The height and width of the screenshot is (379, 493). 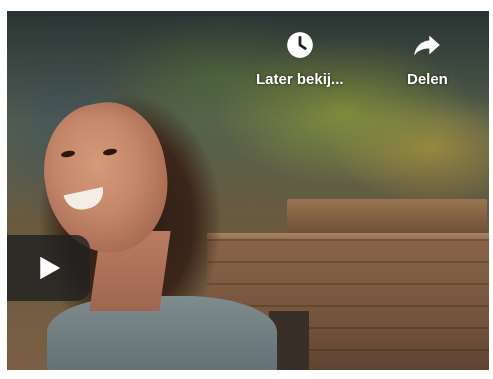 What do you see at coordinates (427, 45) in the screenshot?
I see `share-arrow-icon` at bounding box center [427, 45].